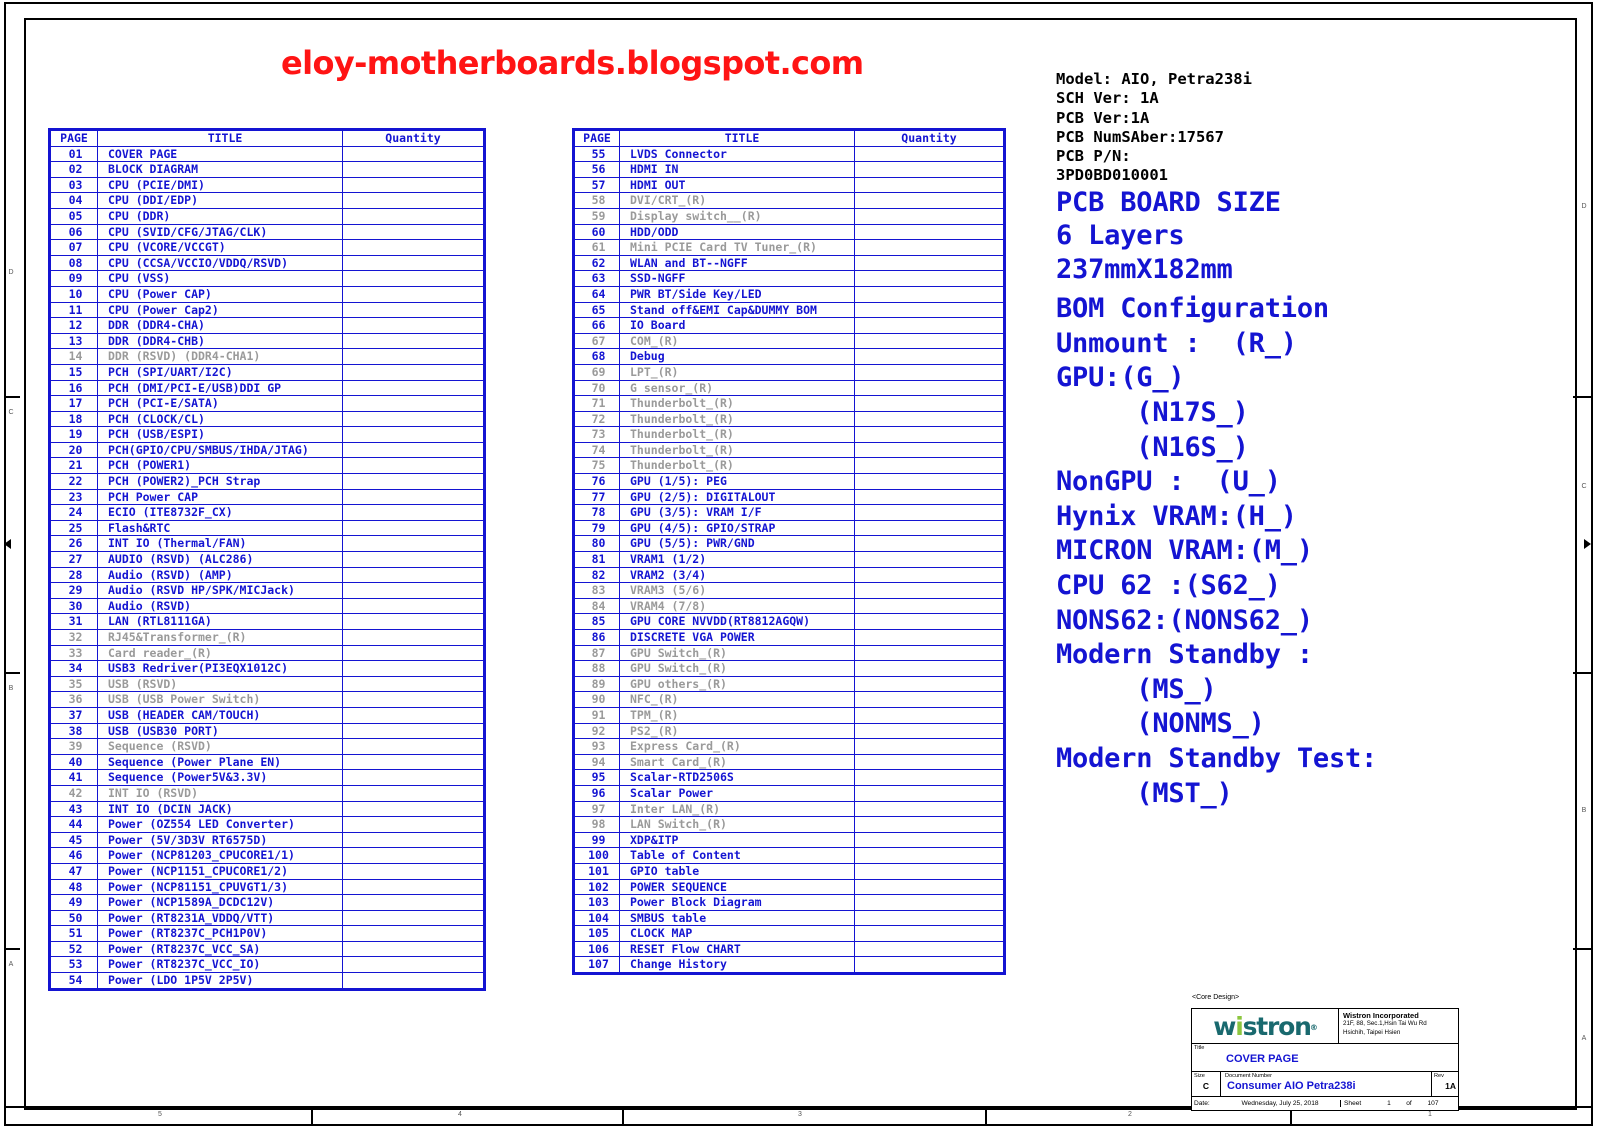  What do you see at coordinates (789, 216) in the screenshot?
I see `table-row: 59 Display switch__(R)` at bounding box center [789, 216].